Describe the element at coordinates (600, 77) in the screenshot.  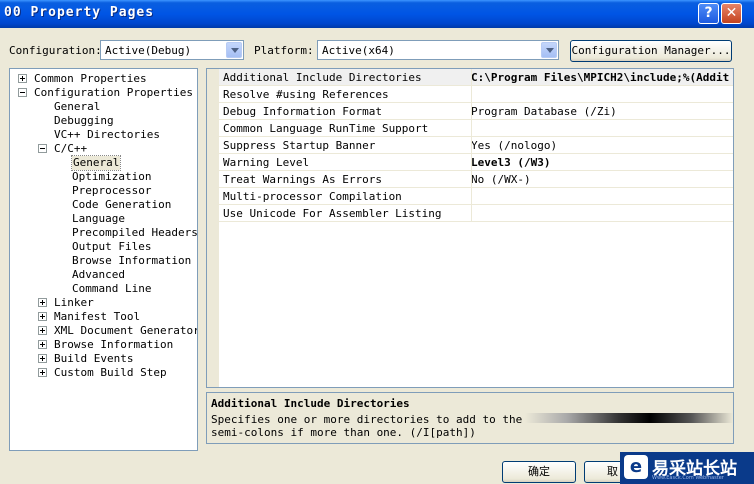
I see `property-value: C:\Program Files\MPICH2\include;%(Addit` at that location.